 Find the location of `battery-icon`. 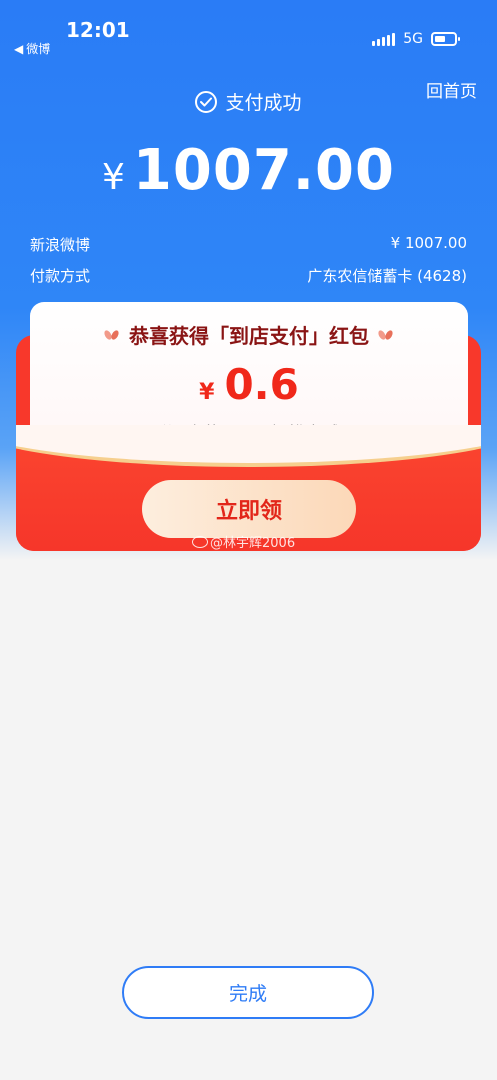

battery-icon is located at coordinates (445, 39).